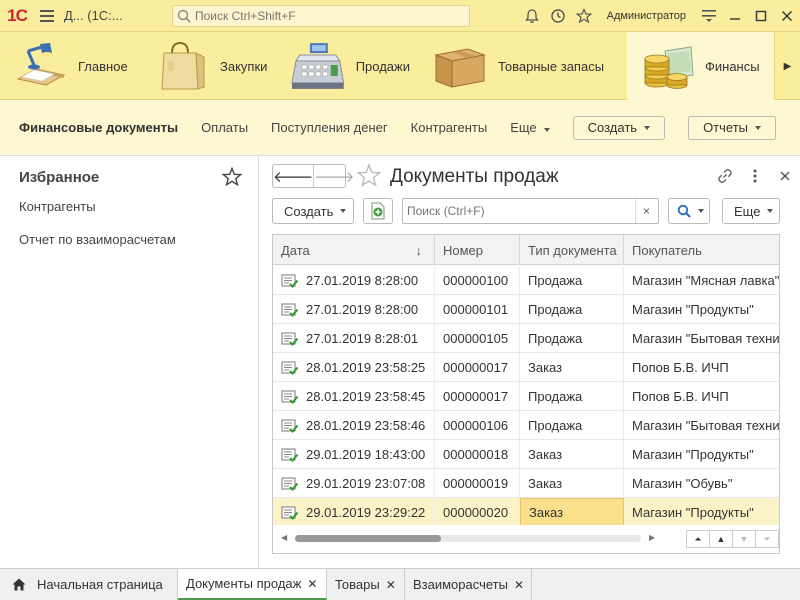 This screenshot has height=600, width=800. What do you see at coordinates (523, 66) in the screenshot?
I see `section-inventory: Товарные запасы` at bounding box center [523, 66].